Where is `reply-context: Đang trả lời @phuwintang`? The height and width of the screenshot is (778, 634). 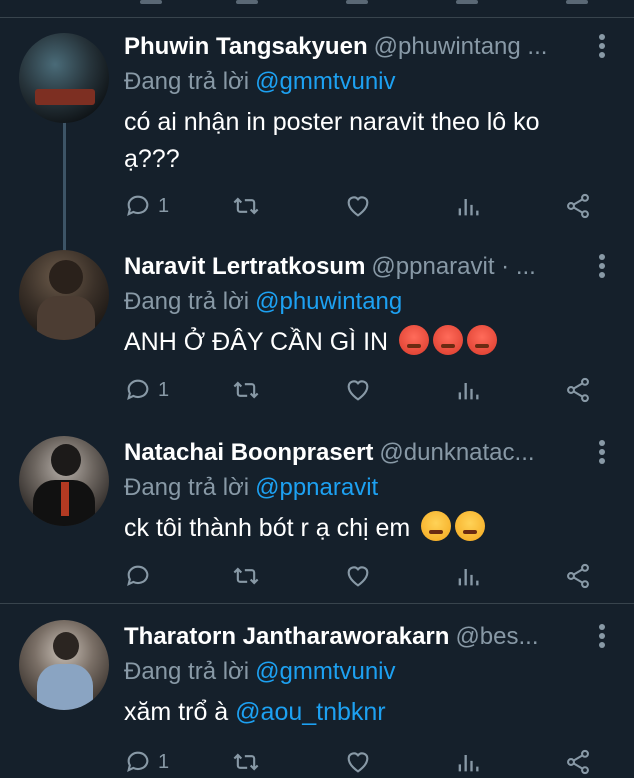 reply-context: Đang trả lời @phuwintang is located at coordinates (263, 302).